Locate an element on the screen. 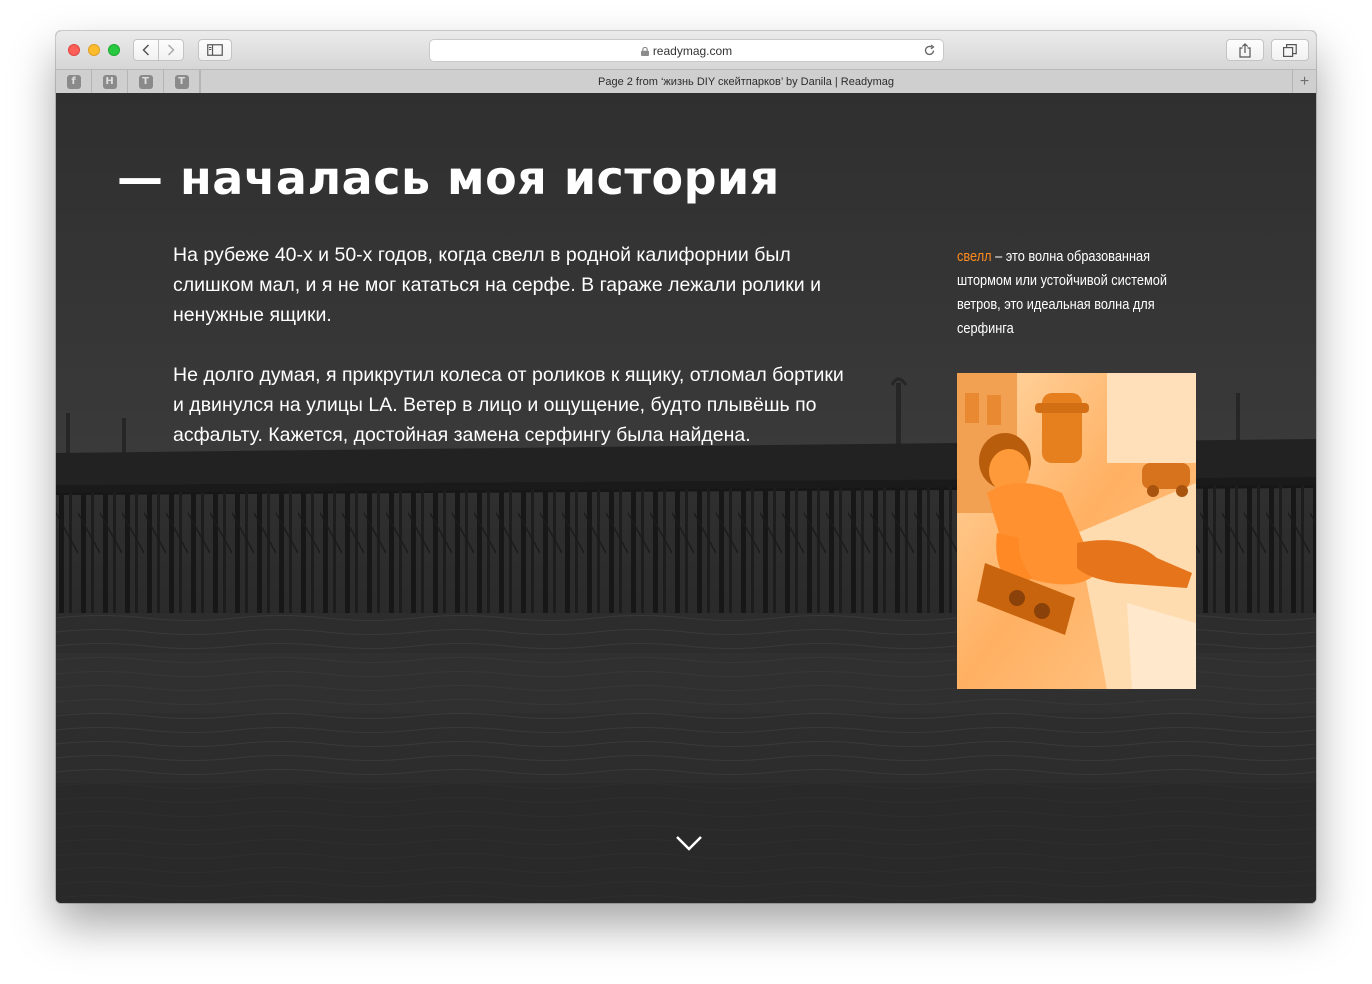 This screenshot has height=984, width=1372. favorite-facebook: f is located at coordinates (74, 81).